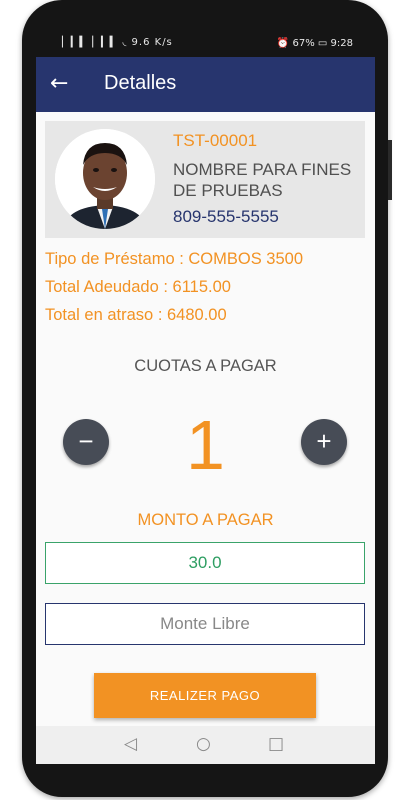 Image resolution: width=410 pixels, height=800 pixels. Describe the element at coordinates (390, 170) in the screenshot. I see `phone-side-button` at that location.